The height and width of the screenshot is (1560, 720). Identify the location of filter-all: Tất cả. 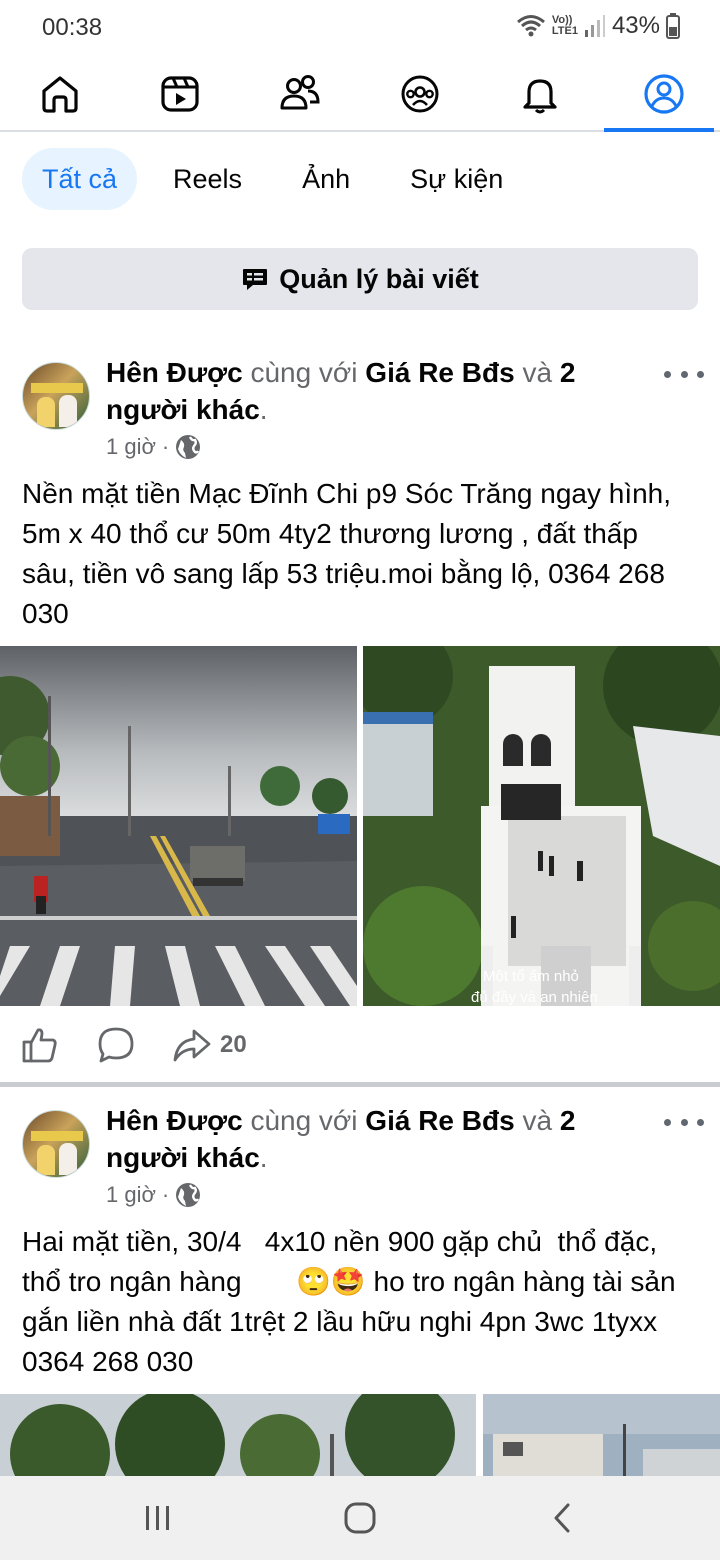
(80, 179).